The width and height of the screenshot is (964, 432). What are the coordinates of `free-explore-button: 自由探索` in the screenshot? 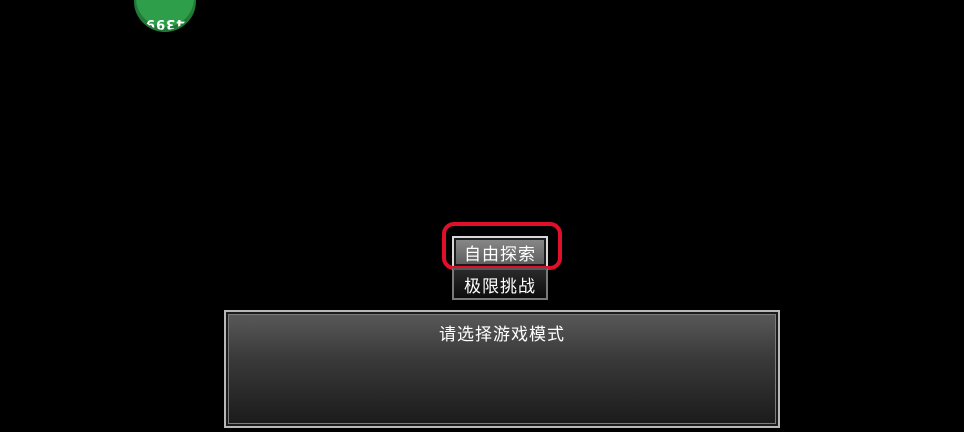 It's located at (500, 252).